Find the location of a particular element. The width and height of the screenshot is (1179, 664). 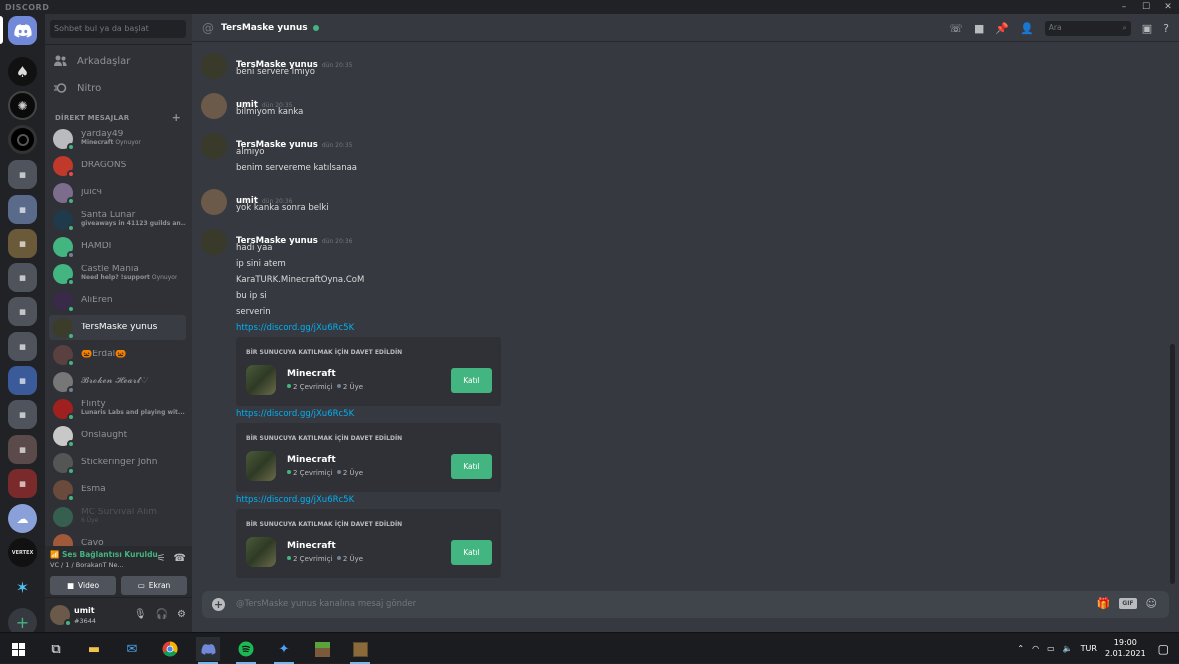

video-call-icon: ■ is located at coordinates (979, 28).